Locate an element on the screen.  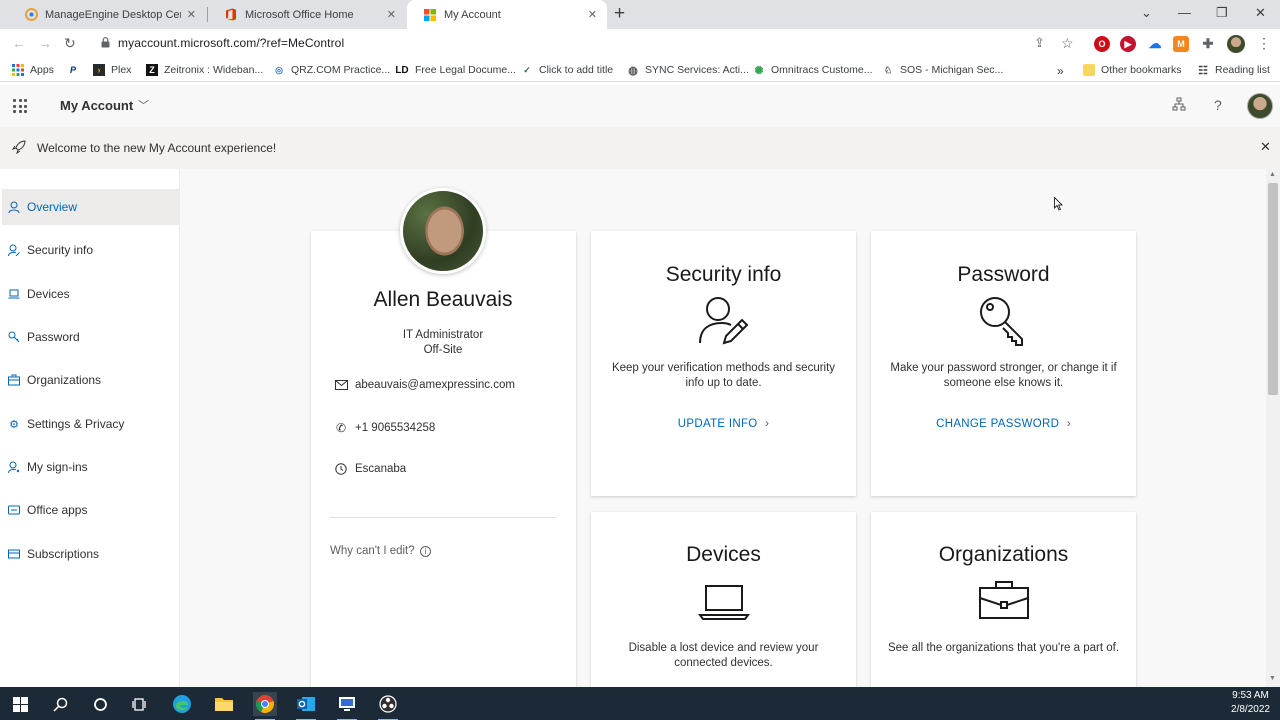
metamask-extension-icon: M is located at coordinates (1181, 44).